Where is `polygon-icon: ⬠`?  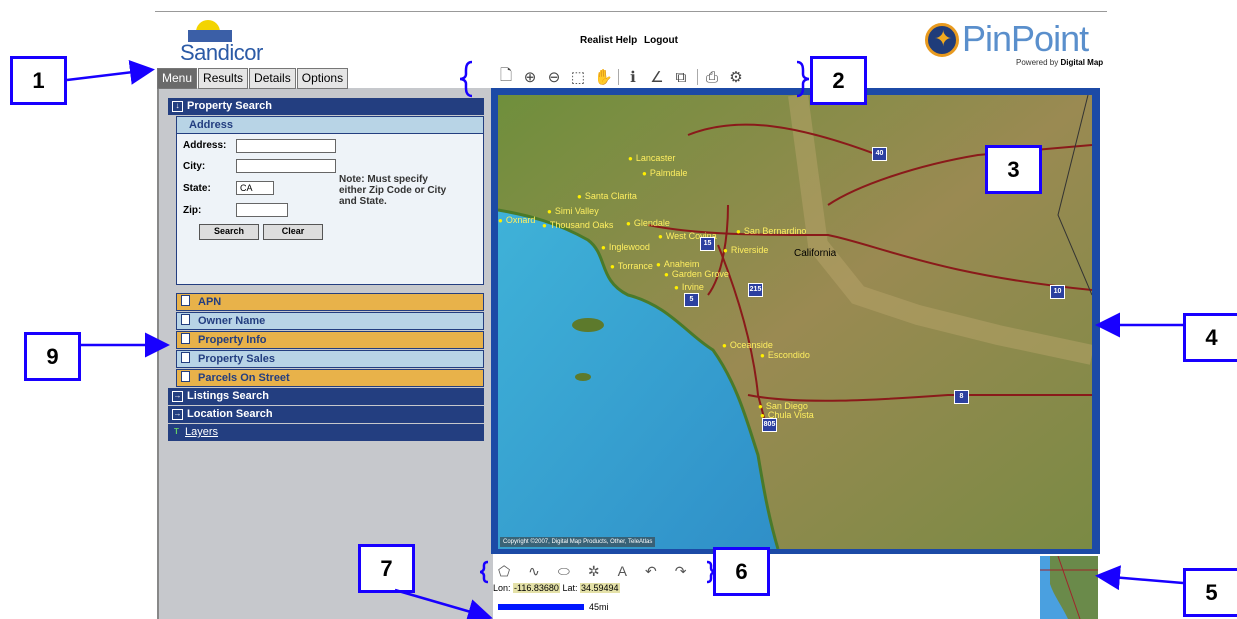
polygon-icon: ⬠ is located at coordinates (504, 571).